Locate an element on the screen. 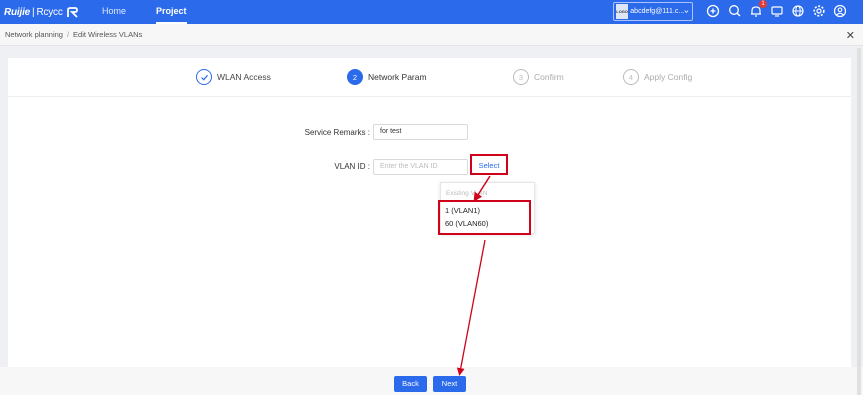 Image resolution: width=863 pixels, height=395 pixels. vlan-id-input: Enter the VLAN ID is located at coordinates (420, 167).